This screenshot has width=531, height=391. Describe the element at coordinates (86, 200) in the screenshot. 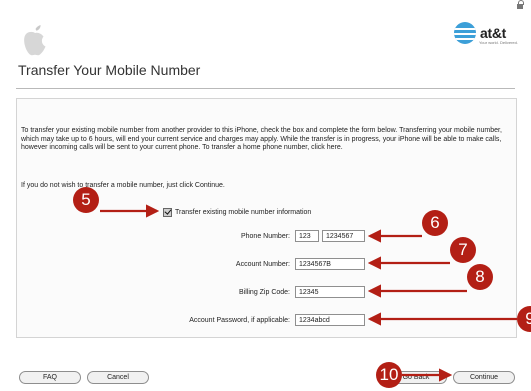

I see `callout-badge-5: 5` at that location.